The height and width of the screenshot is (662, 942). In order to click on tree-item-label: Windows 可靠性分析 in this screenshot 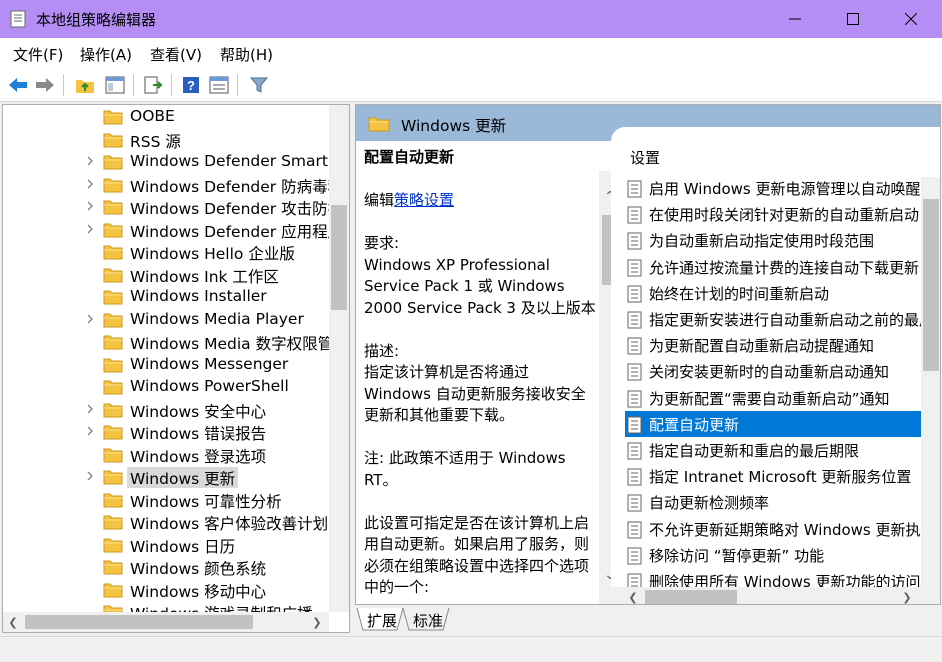, I will do `click(206, 501)`.